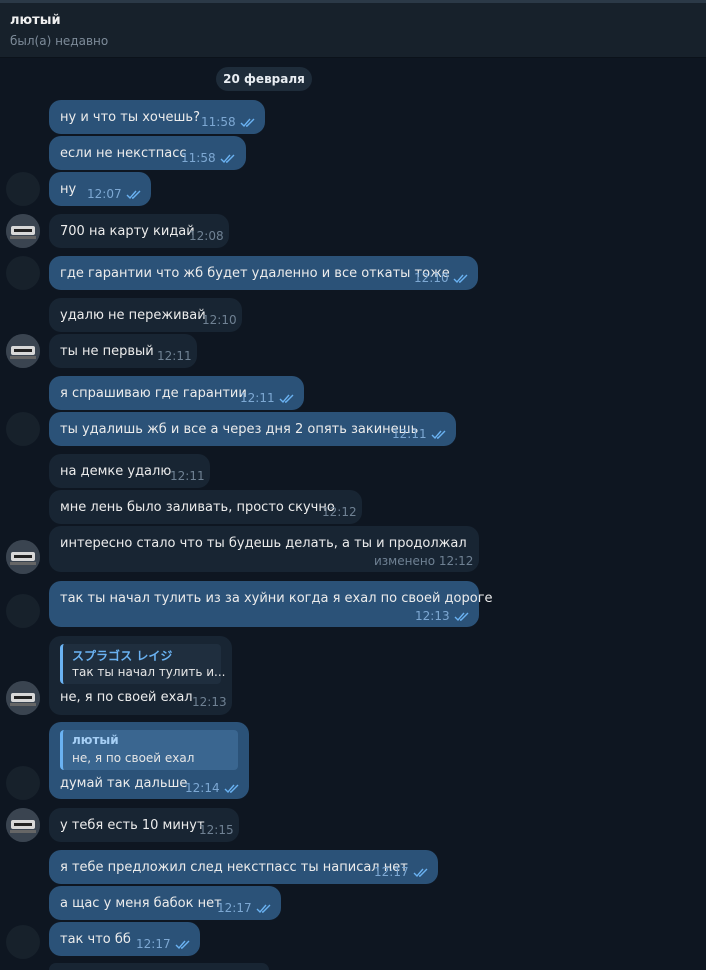 The width and height of the screenshot is (706, 970). Describe the element at coordinates (122, 656) in the screenshot. I see `reply-author: スプラゴス レイジ` at that location.